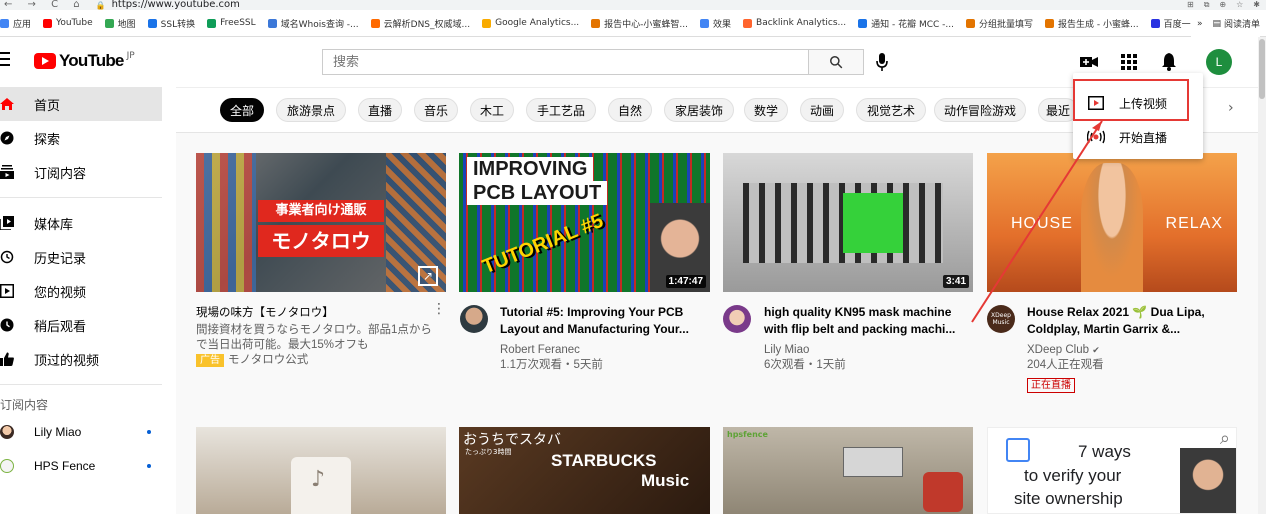 This screenshot has width=1266, height=514. Describe the element at coordinates (58, 432) in the screenshot. I see `subscription-label: Lily Miao` at that location.